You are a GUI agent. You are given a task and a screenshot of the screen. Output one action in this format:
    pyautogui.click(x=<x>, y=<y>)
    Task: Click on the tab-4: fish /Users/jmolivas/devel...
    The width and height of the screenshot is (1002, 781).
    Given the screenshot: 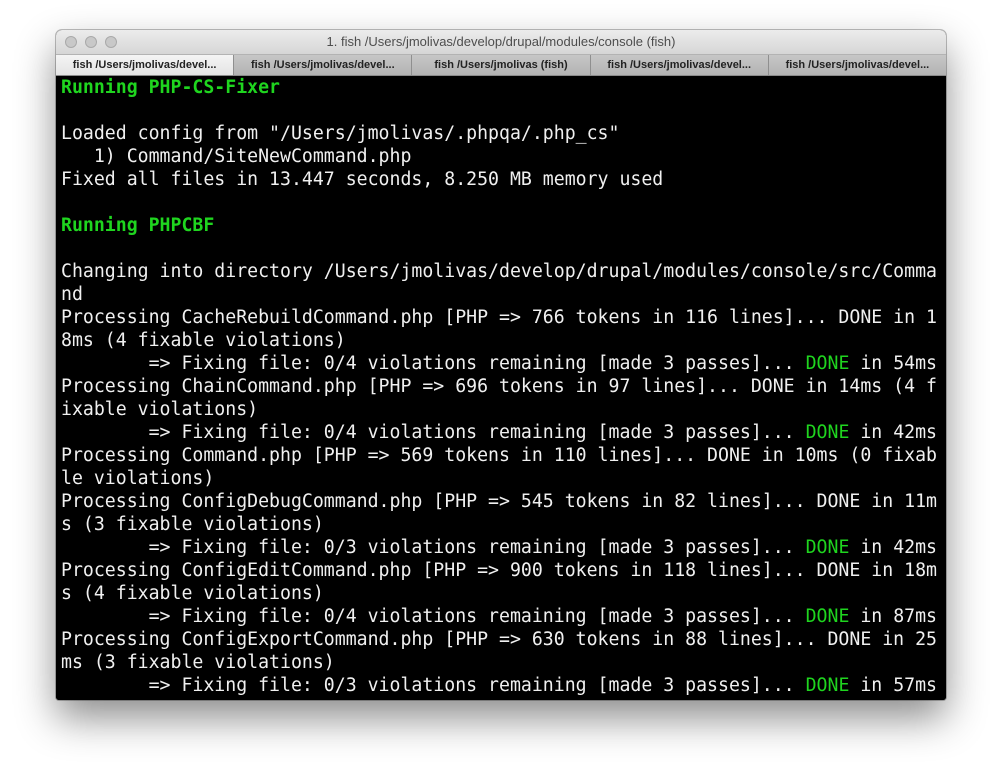 What is the action you would take?
    pyautogui.click(x=679, y=65)
    